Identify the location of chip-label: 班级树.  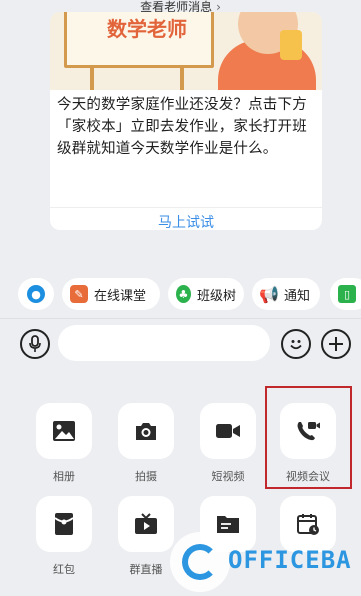
(216, 296).